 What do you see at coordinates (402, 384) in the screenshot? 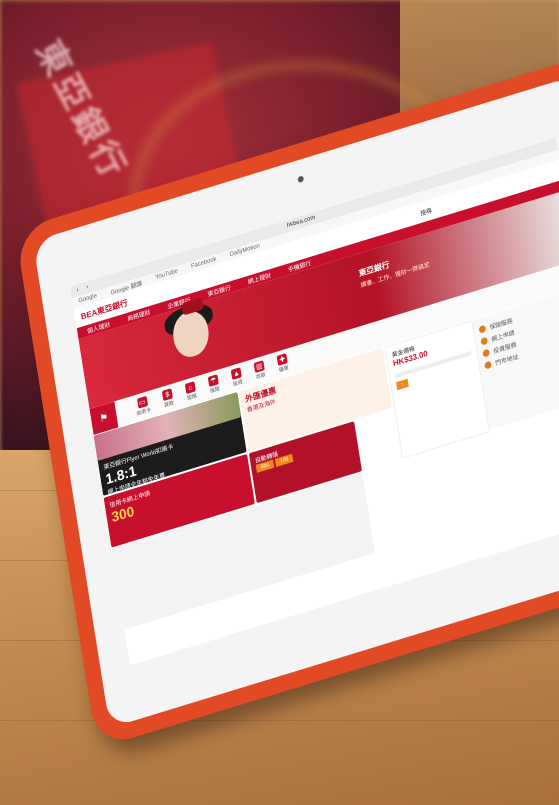
I see `price-more-button: ›` at bounding box center [402, 384].